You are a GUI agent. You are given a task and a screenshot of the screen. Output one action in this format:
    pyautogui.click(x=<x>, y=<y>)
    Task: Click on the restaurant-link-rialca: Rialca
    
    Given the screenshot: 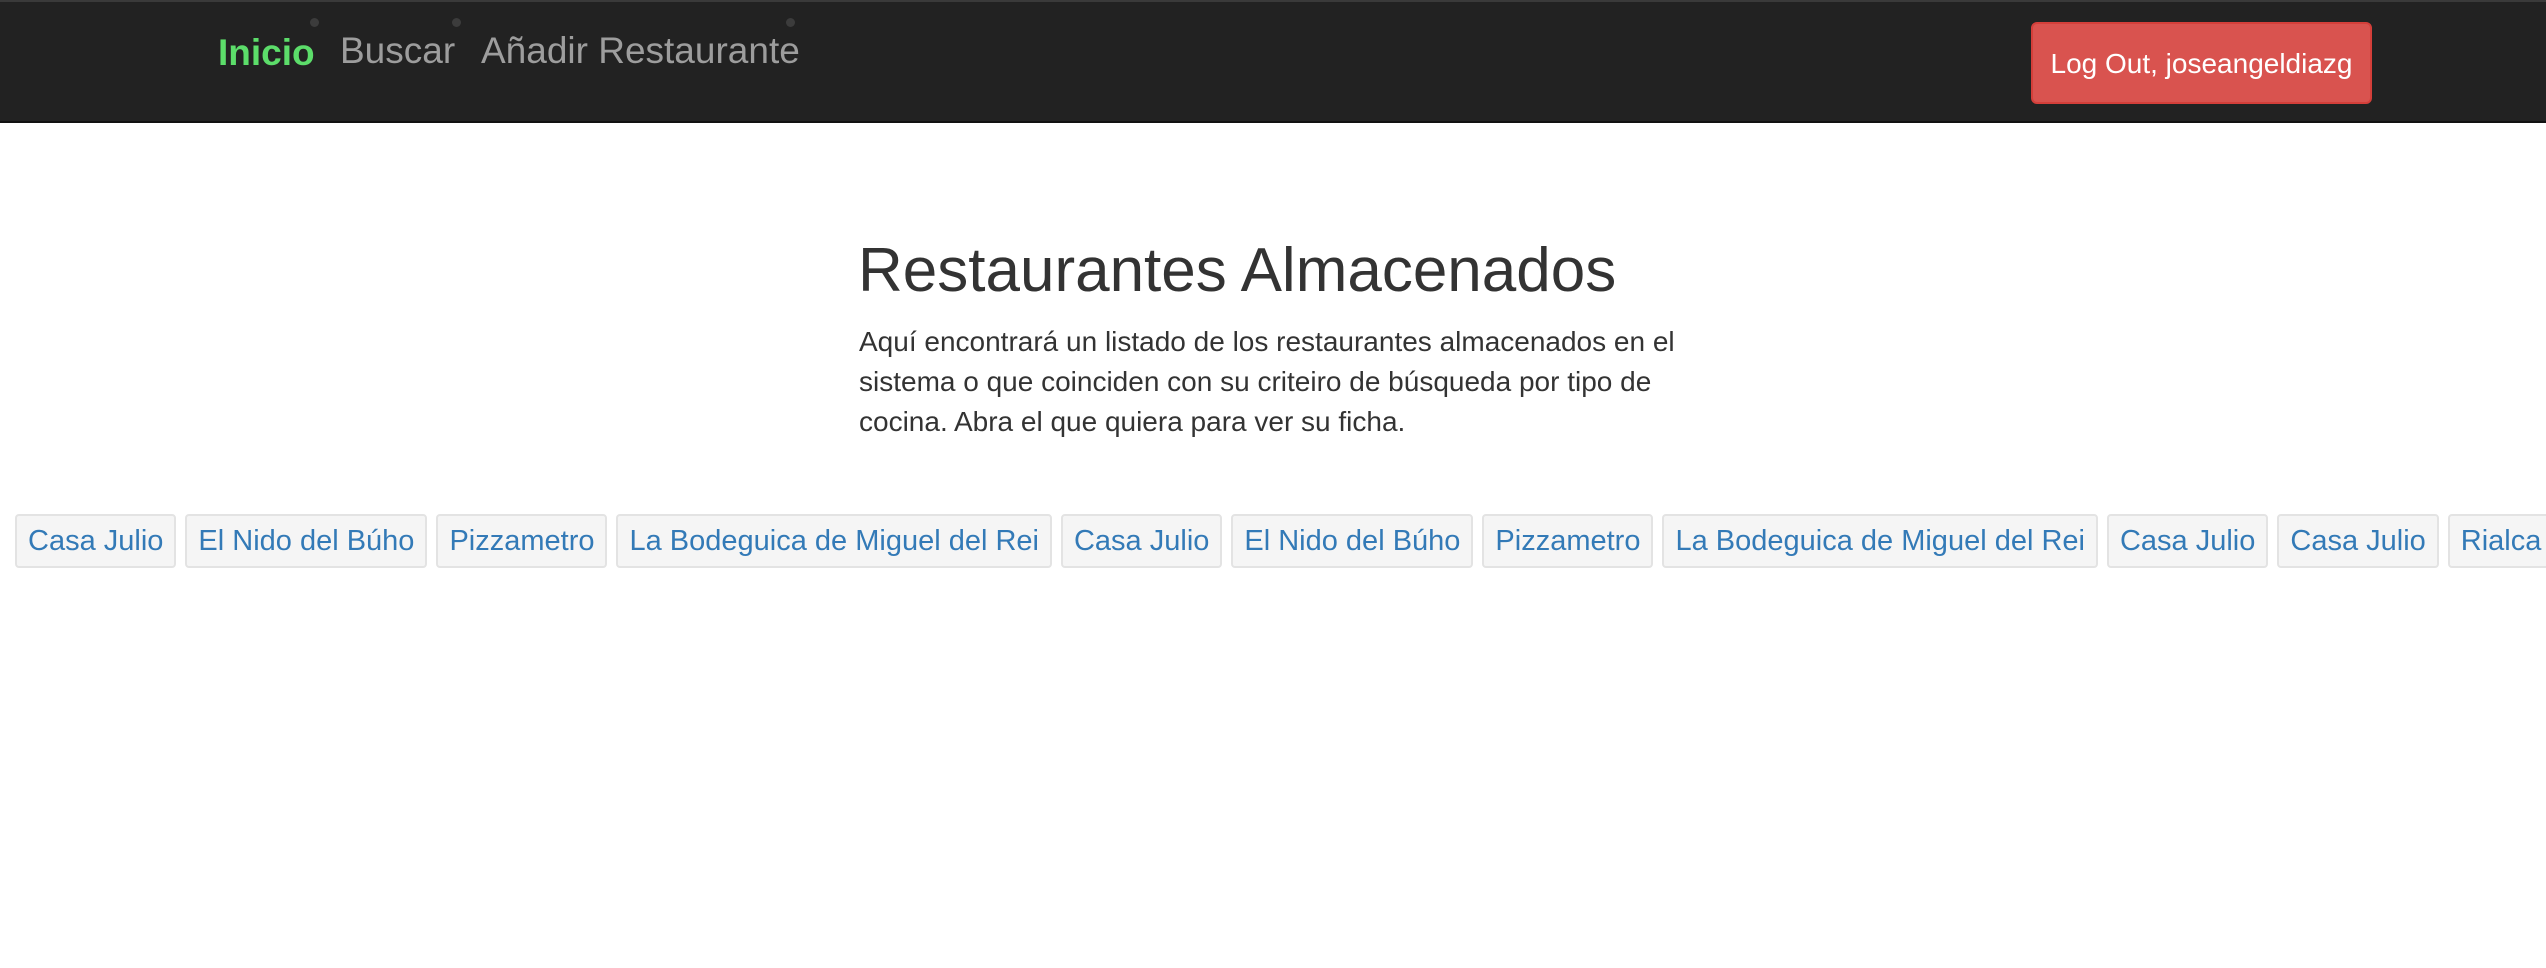 What is the action you would take?
    pyautogui.click(x=2496, y=541)
    